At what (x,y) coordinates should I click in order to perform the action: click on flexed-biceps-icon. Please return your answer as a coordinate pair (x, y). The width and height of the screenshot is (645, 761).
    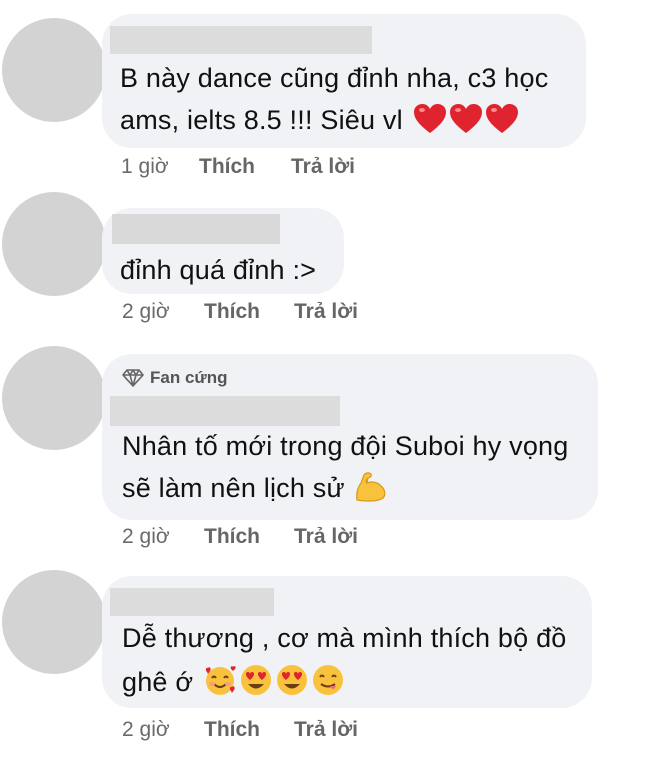
    Looking at the image, I should click on (371, 487).